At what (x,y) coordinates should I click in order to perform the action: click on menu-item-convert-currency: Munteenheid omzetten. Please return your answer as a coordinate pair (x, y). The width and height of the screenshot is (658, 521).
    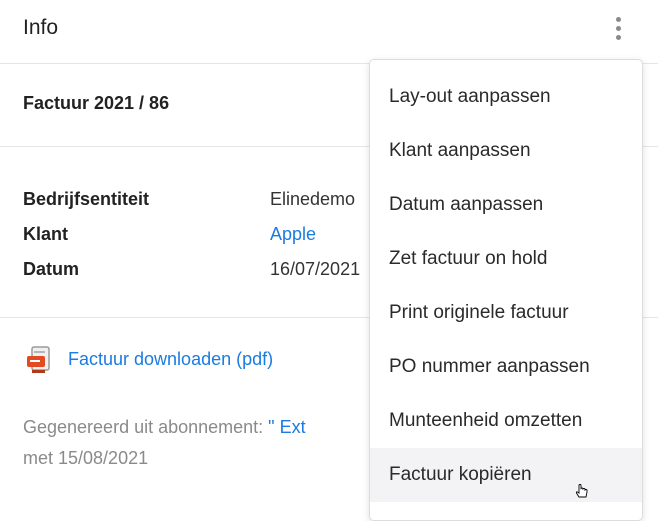
    Looking at the image, I should click on (506, 421).